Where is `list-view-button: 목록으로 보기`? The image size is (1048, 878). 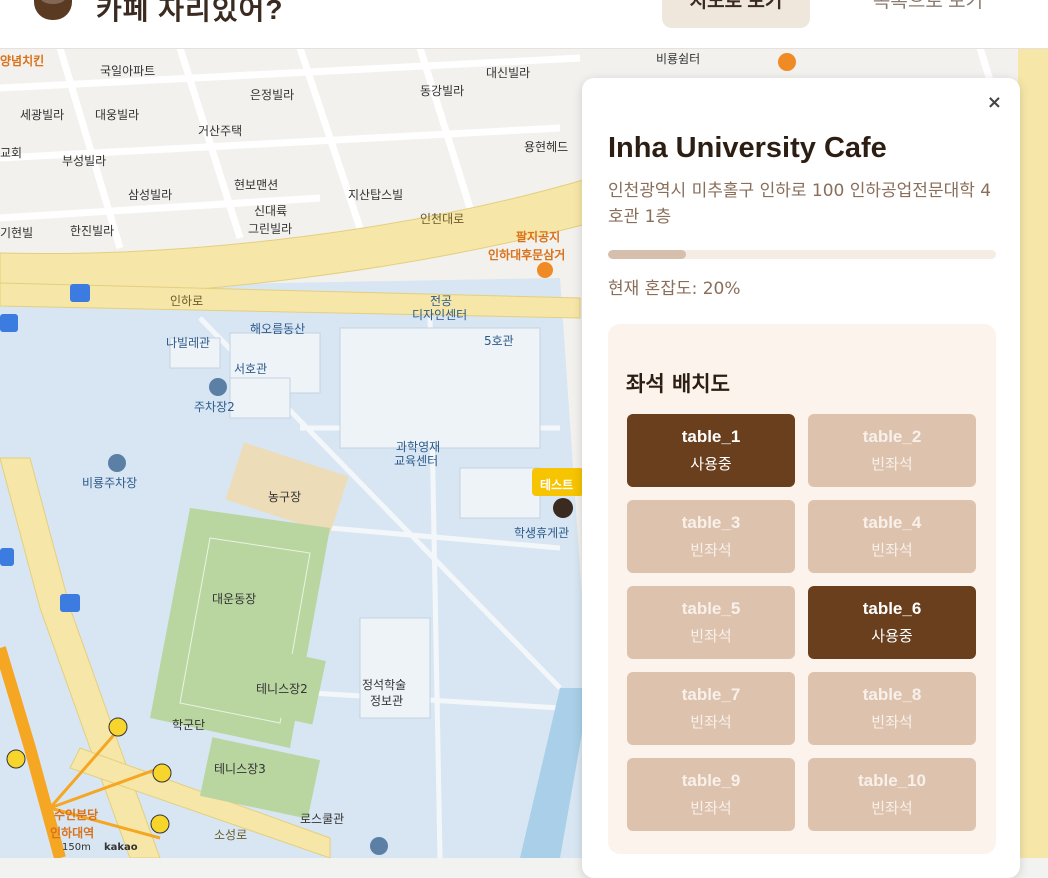 list-view-button: 목록으로 보기 is located at coordinates (928, 14).